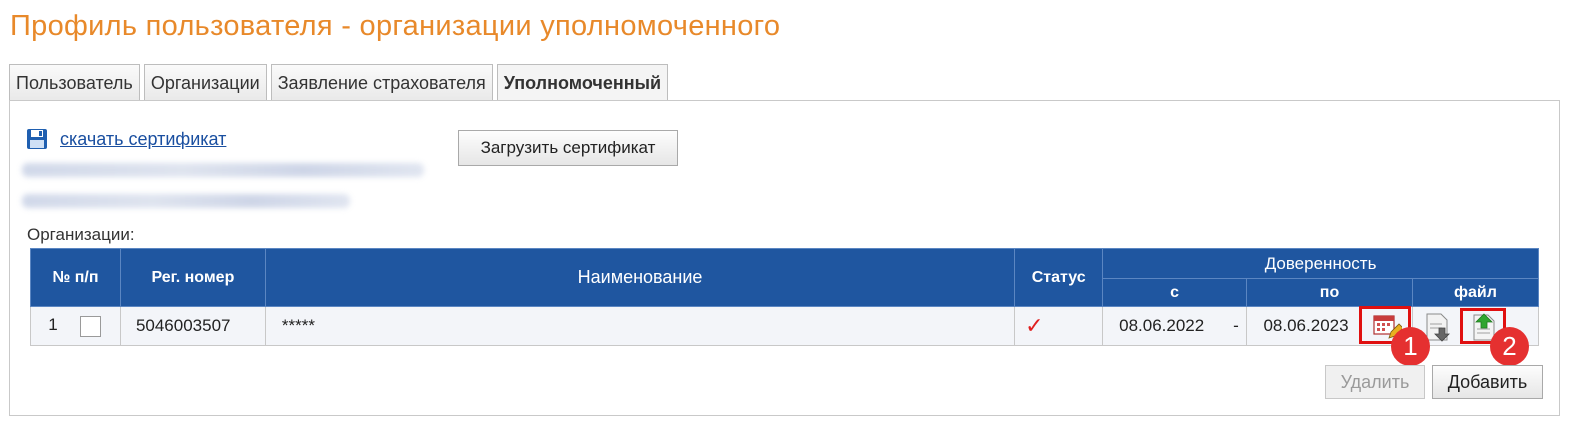  What do you see at coordinates (205, 82) in the screenshot?
I see `tab-organizations: Организации` at bounding box center [205, 82].